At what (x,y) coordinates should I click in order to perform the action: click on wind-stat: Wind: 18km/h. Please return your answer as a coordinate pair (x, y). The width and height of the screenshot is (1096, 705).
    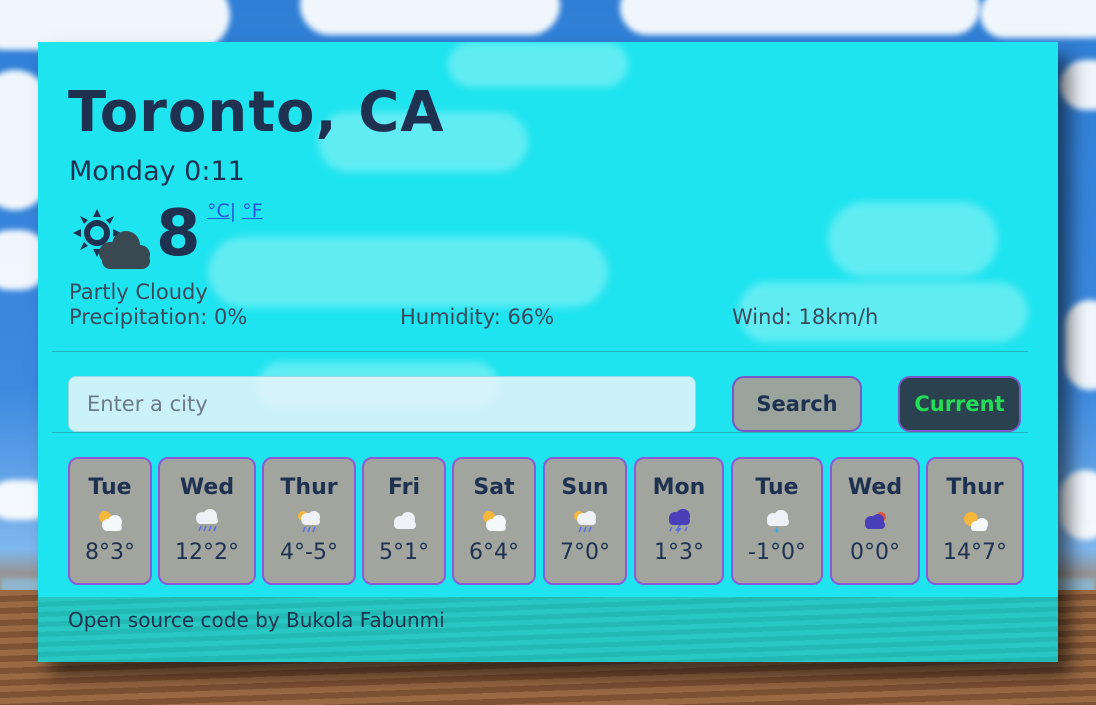
    Looking at the image, I should click on (805, 317).